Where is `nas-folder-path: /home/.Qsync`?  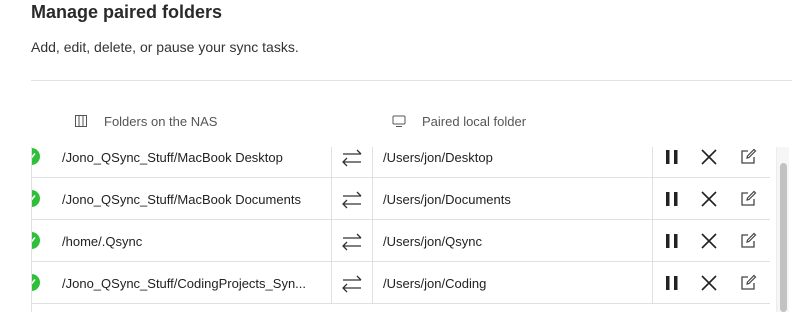
nas-folder-path: /home/.Qsync is located at coordinates (102, 241).